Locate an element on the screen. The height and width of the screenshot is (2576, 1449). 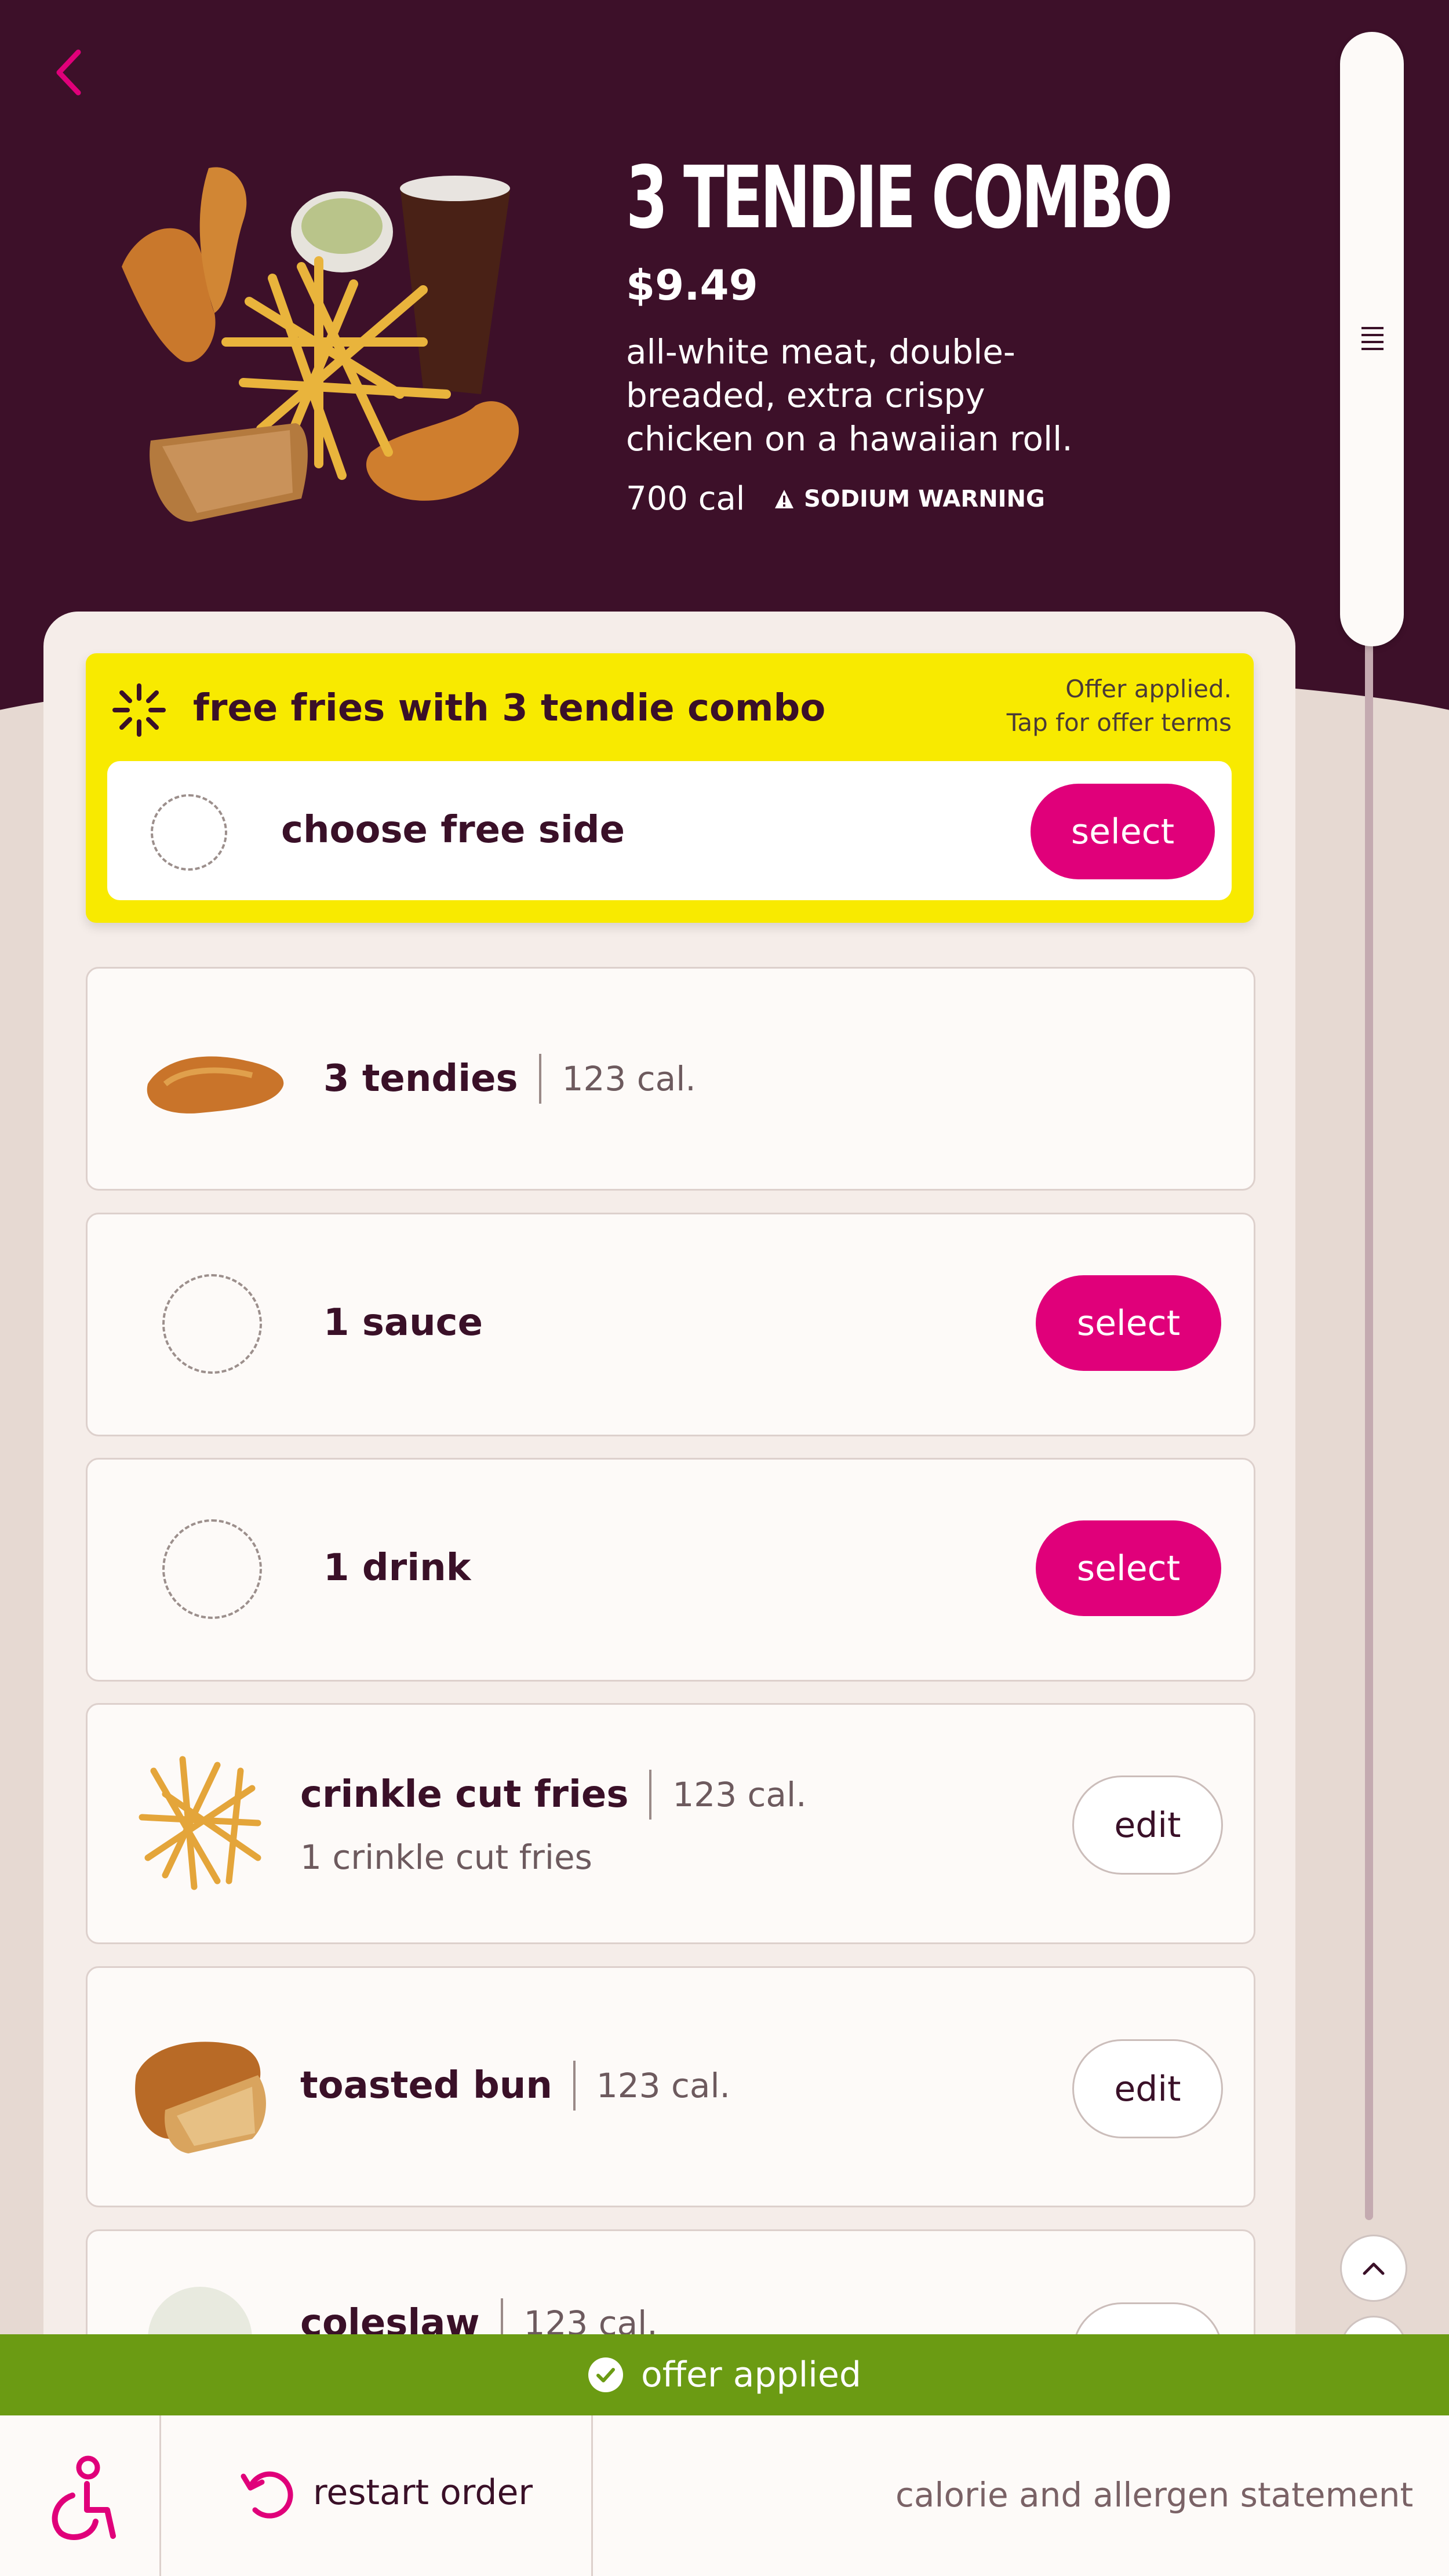
free-side-select-button: select is located at coordinates (1123, 831).